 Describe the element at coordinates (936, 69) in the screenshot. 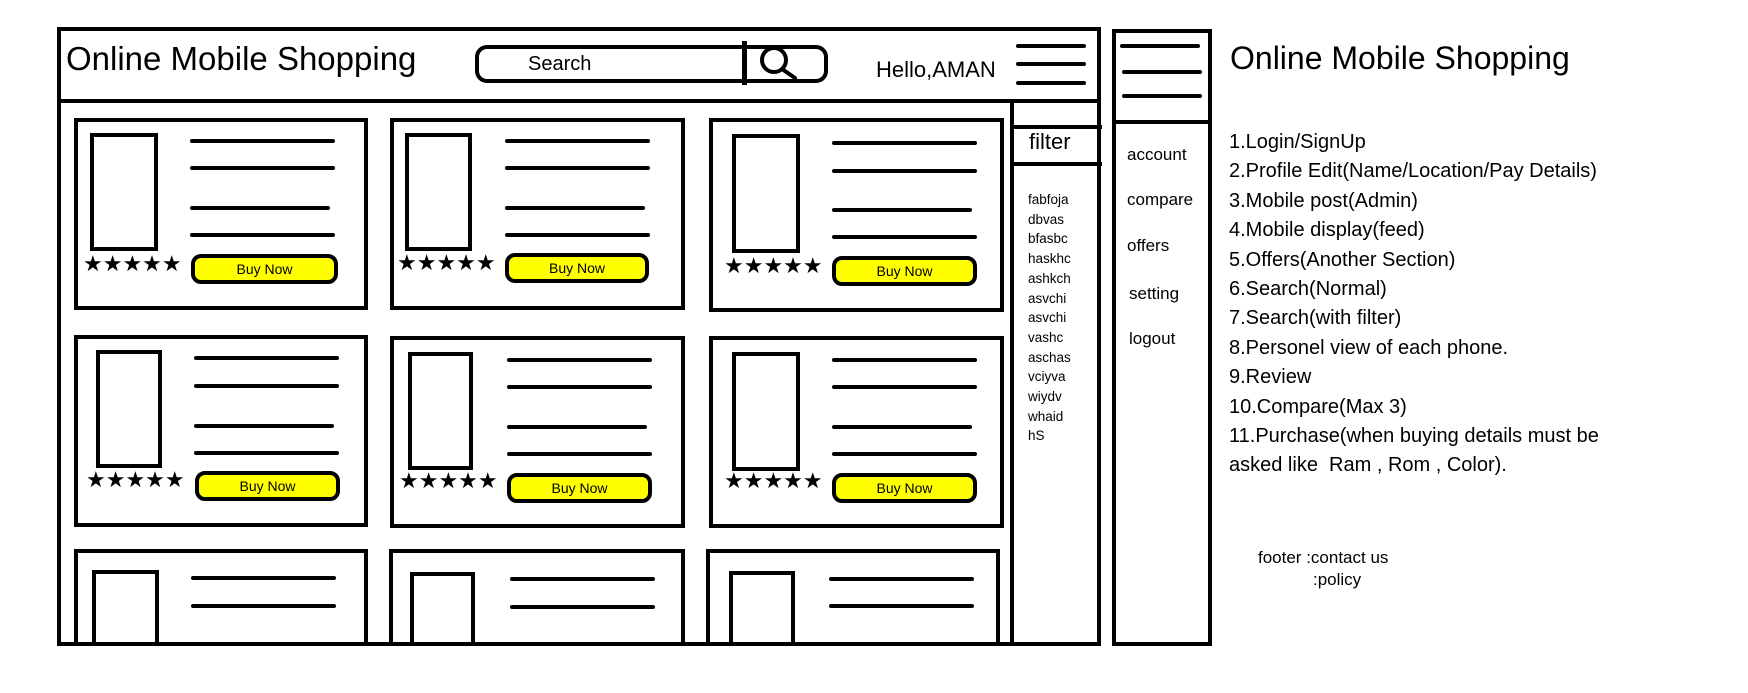

I see `user-greeting: Hello,AMAN` at that location.